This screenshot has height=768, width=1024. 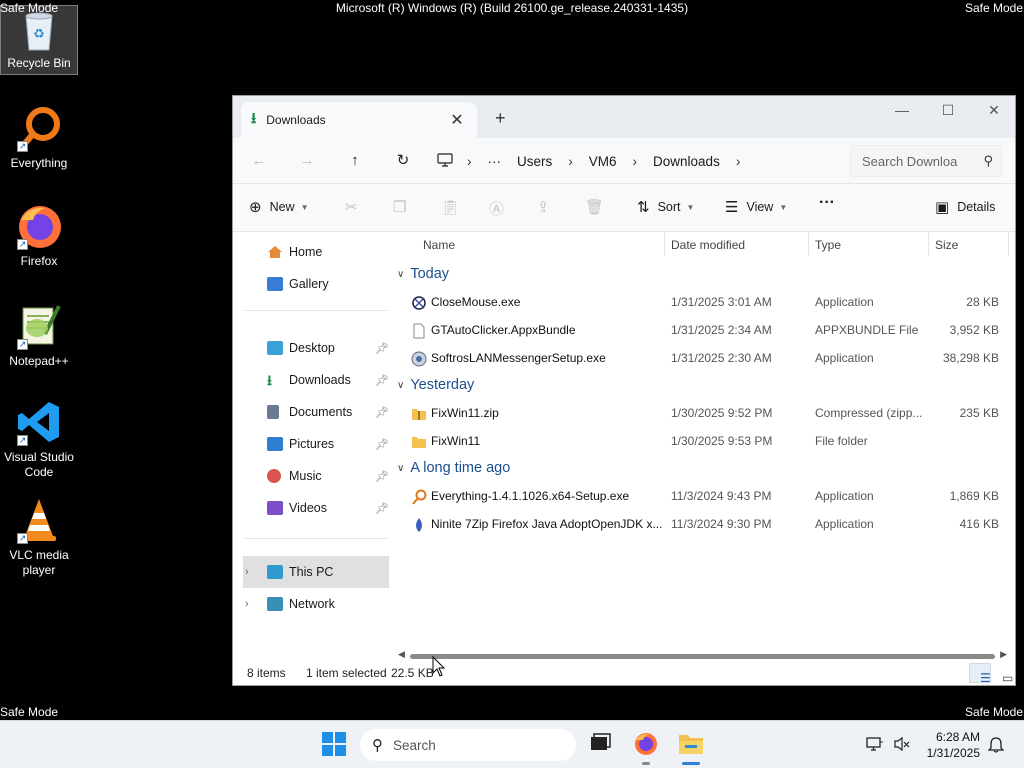 What do you see at coordinates (965, 207) in the screenshot?
I see `details-pane-button: ▣ Details` at bounding box center [965, 207].